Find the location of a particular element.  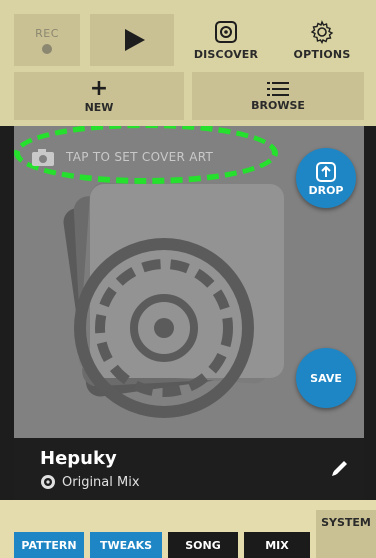

options-button: OPTIONS is located at coordinates (322, 40).